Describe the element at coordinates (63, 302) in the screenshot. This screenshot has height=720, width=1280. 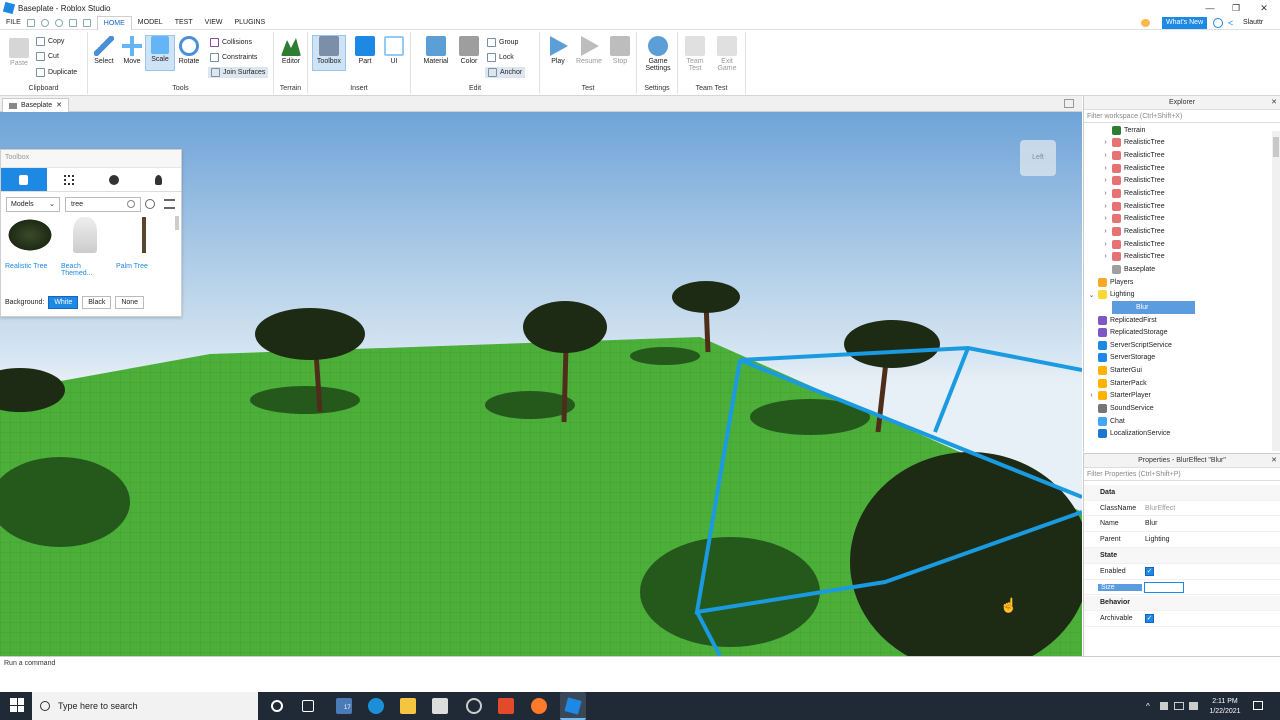
I see `bg-white-option: White` at that location.